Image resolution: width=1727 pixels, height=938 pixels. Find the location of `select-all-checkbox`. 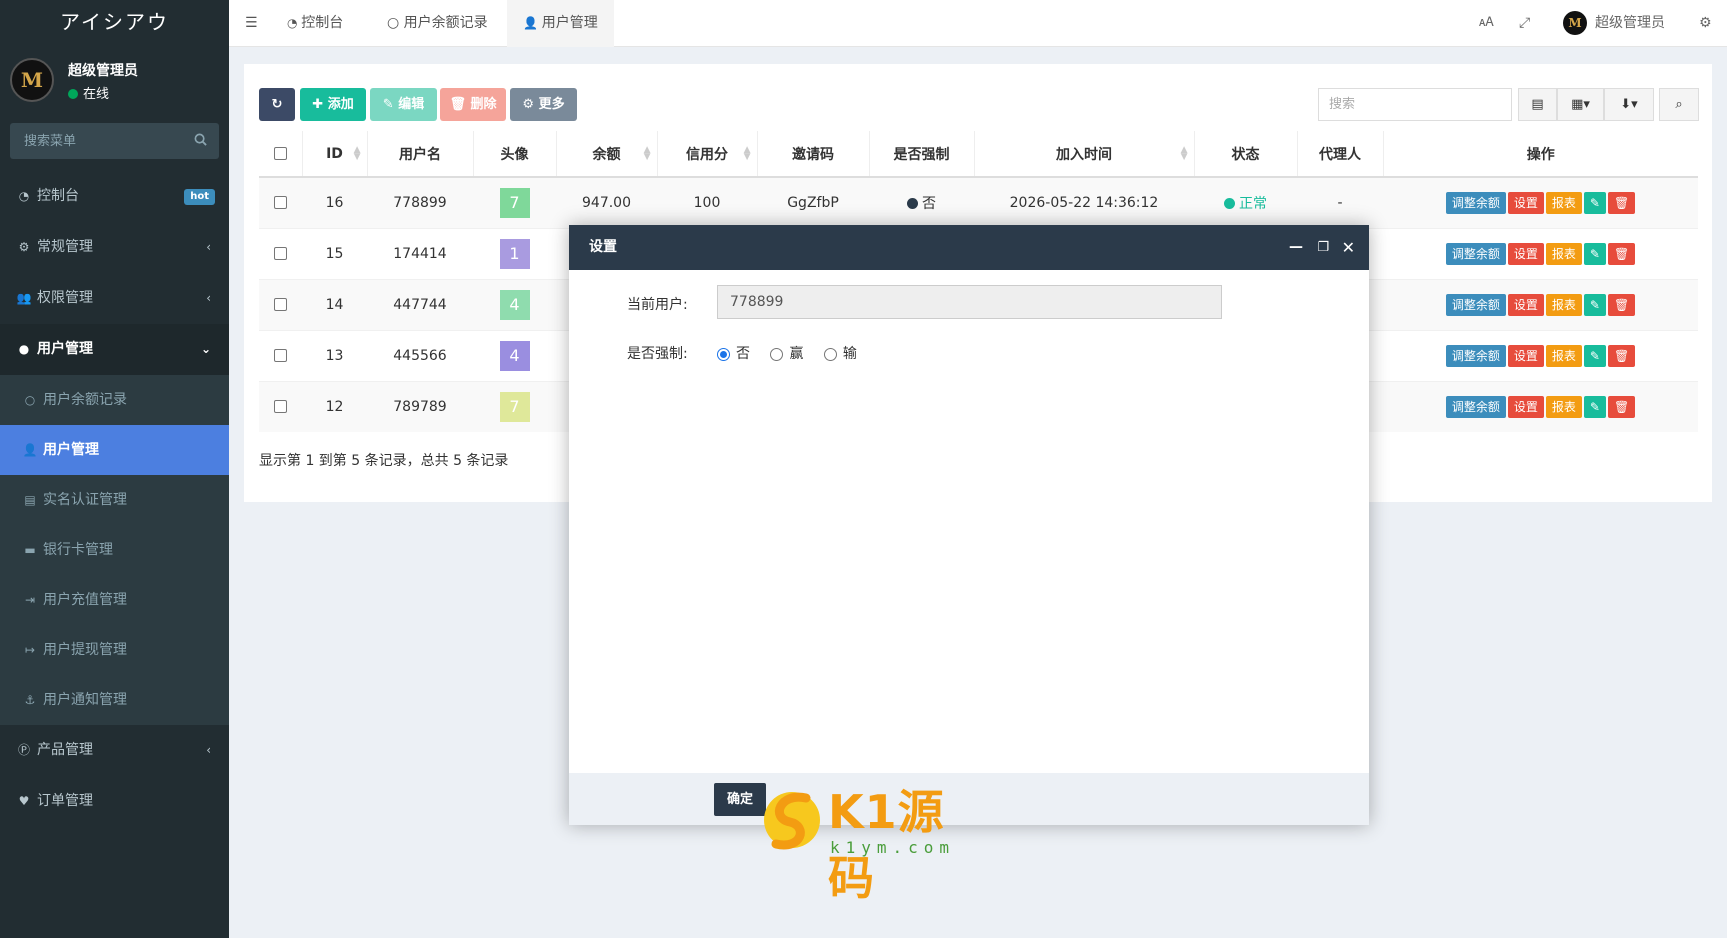

select-all-checkbox is located at coordinates (280, 153).